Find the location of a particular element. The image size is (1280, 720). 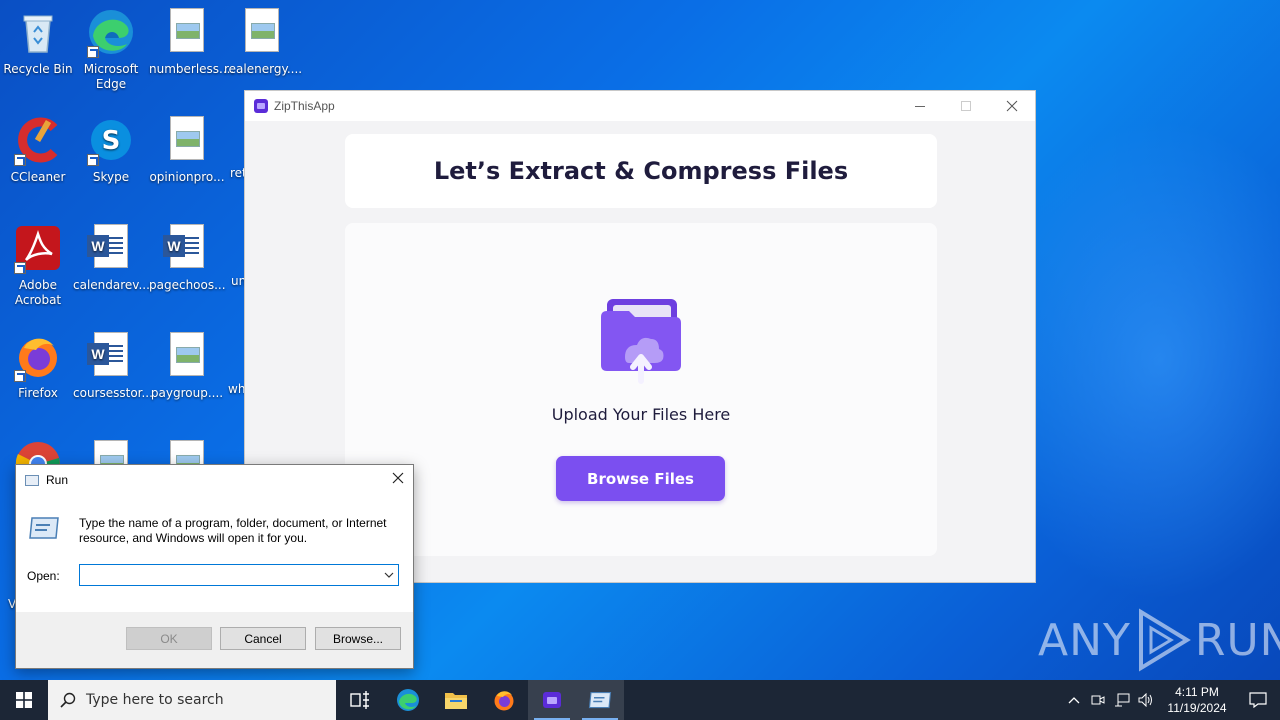

taskbar-edge is located at coordinates (408, 700).